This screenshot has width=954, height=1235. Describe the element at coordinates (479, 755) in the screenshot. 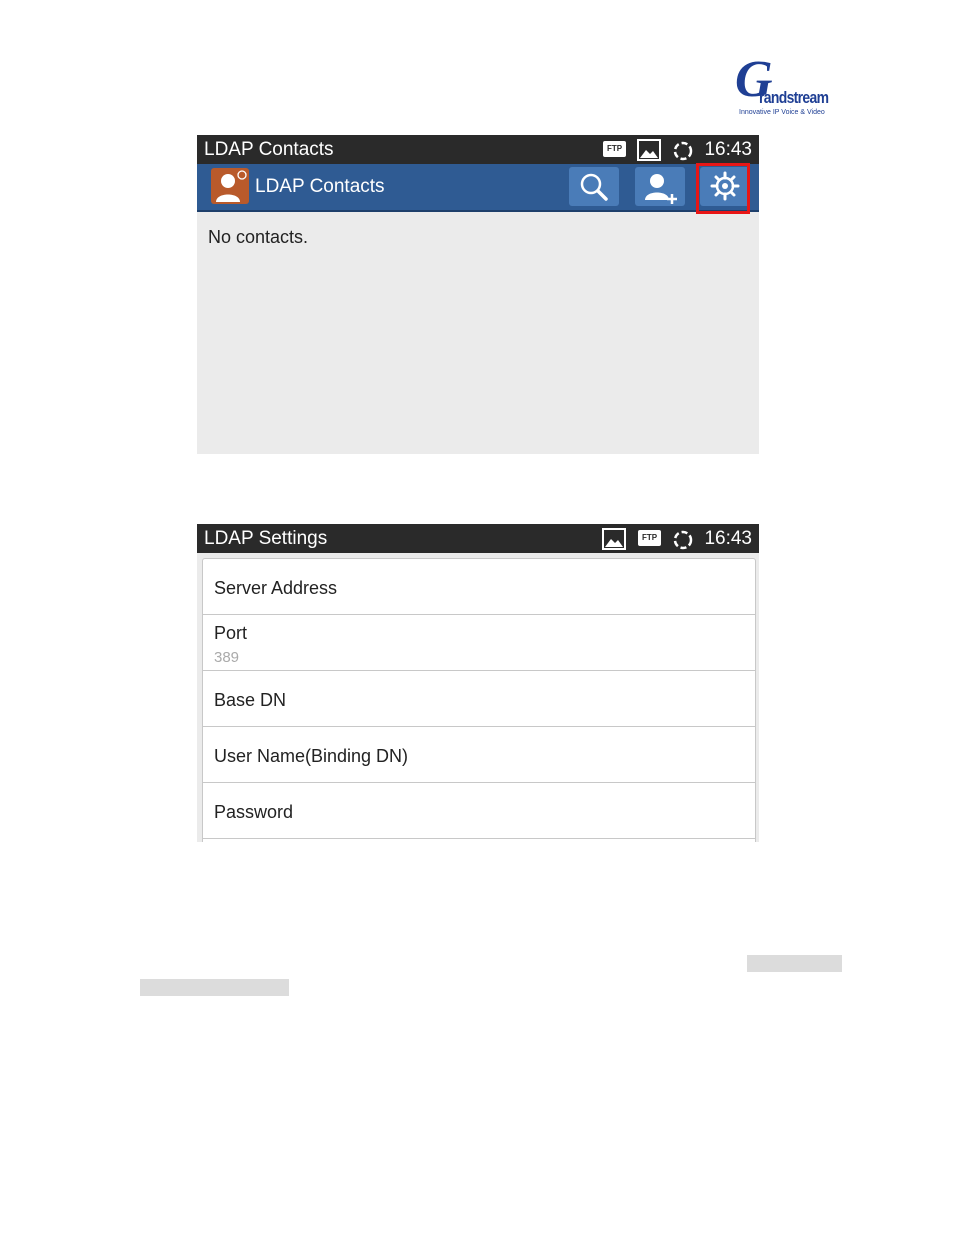

I see `setting-user-name: User Name(Binding DN)` at that location.